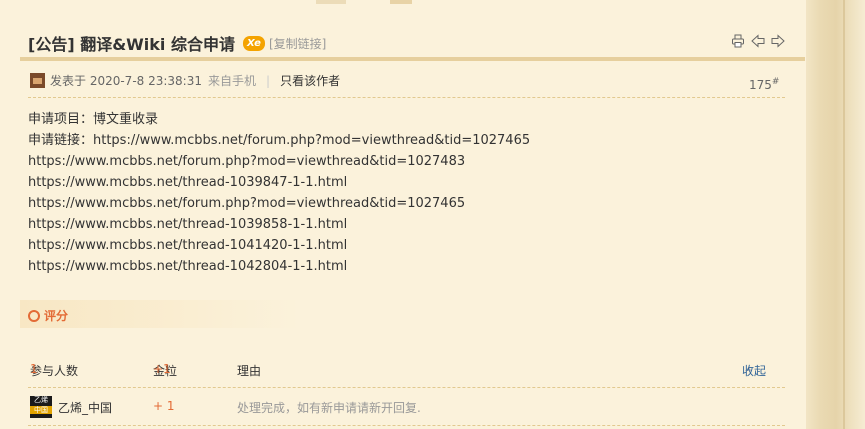 The width and height of the screenshot is (865, 429). I want to click on xe-badge-icon: Xe, so click(253, 43).